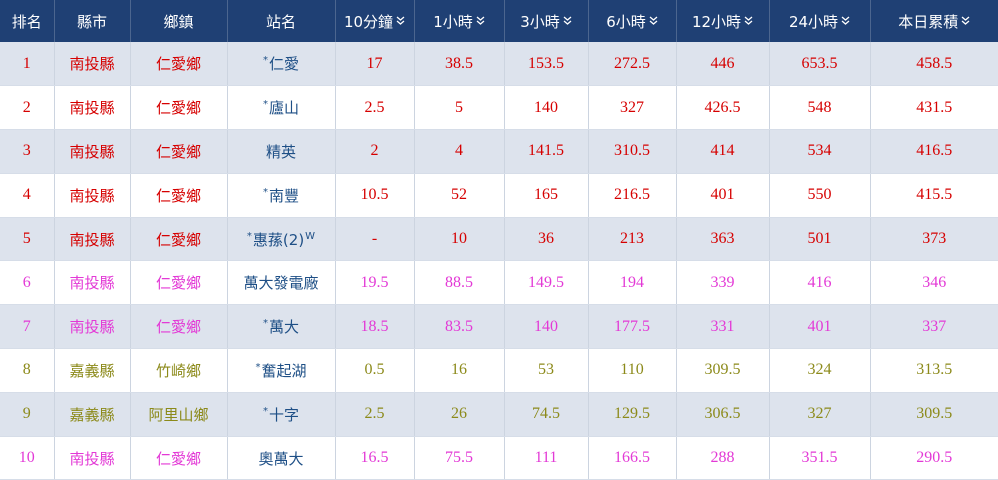 The width and height of the screenshot is (998, 480). Describe the element at coordinates (375, 370) in the screenshot. I see `cell-10min: 0.5` at that location.